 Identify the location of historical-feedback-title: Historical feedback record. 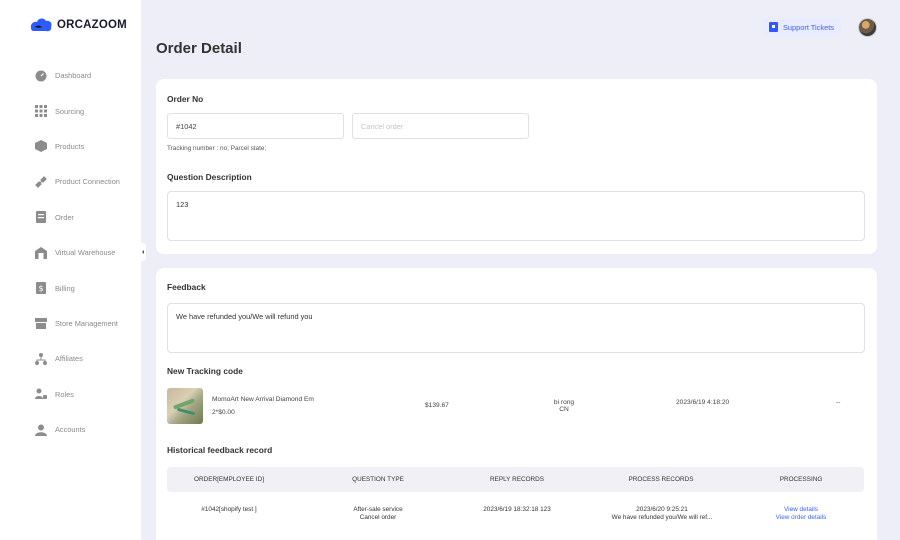
(220, 450).